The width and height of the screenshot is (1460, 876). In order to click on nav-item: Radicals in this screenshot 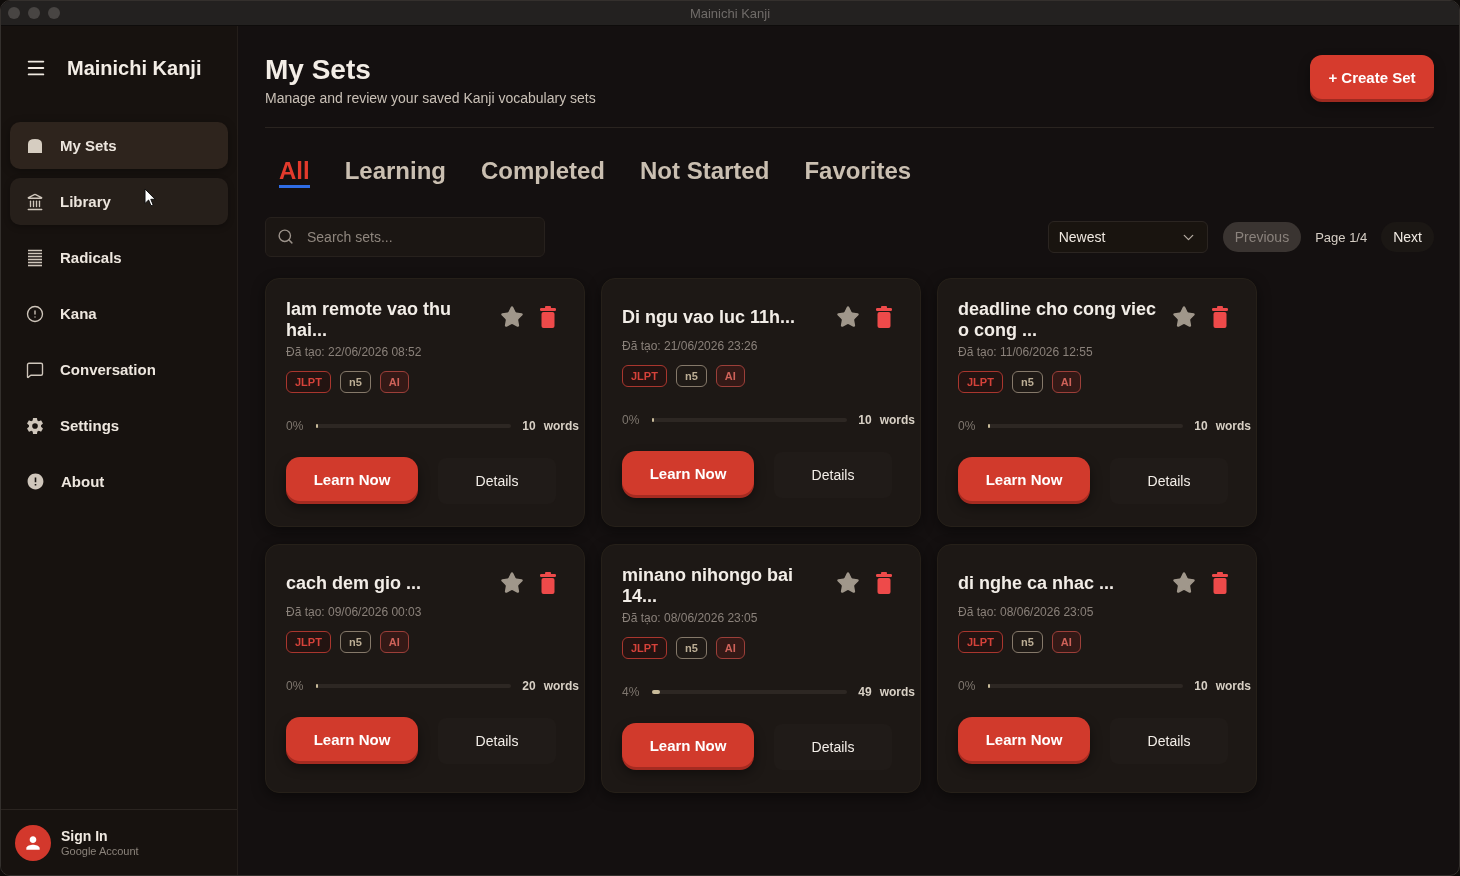, I will do `click(119, 257)`.